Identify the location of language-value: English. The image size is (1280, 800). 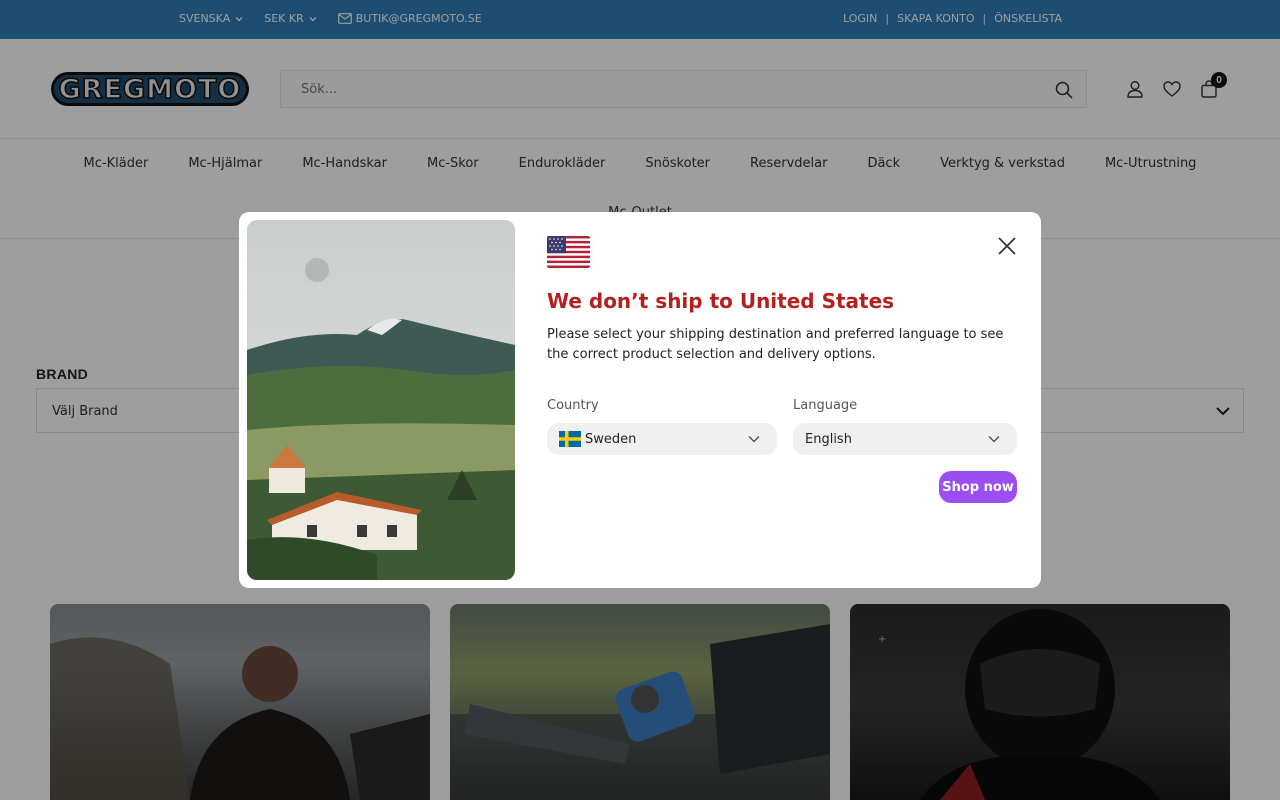
(828, 439).